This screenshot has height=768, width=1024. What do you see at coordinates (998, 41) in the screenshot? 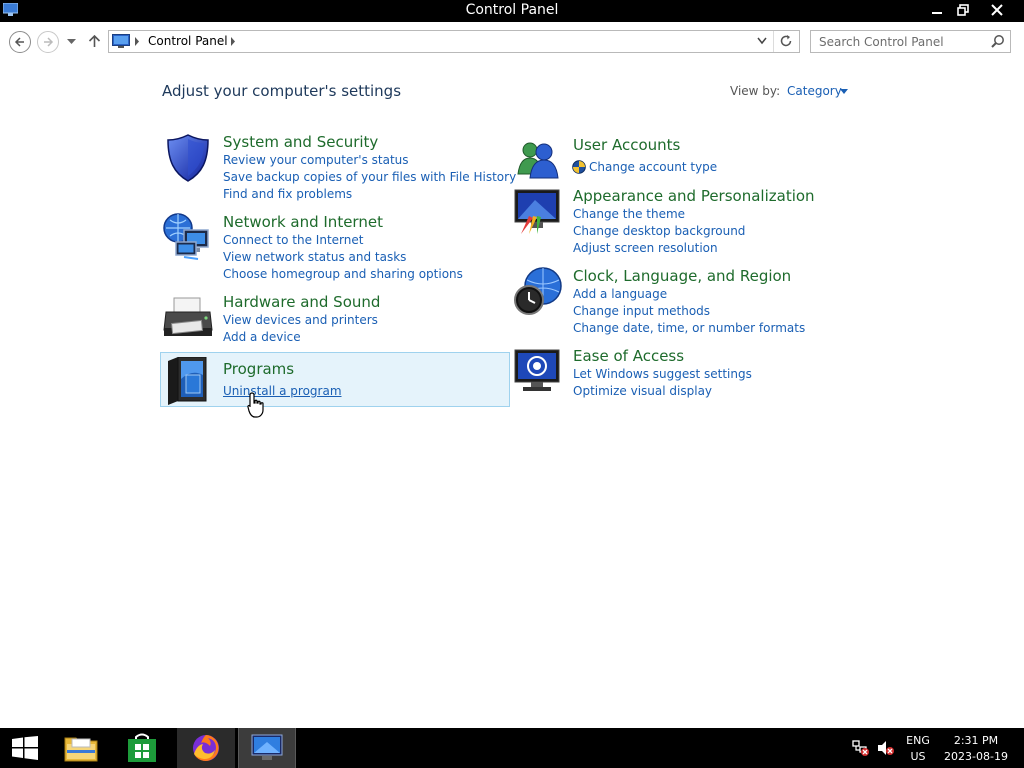
I see `search-icon` at bounding box center [998, 41].